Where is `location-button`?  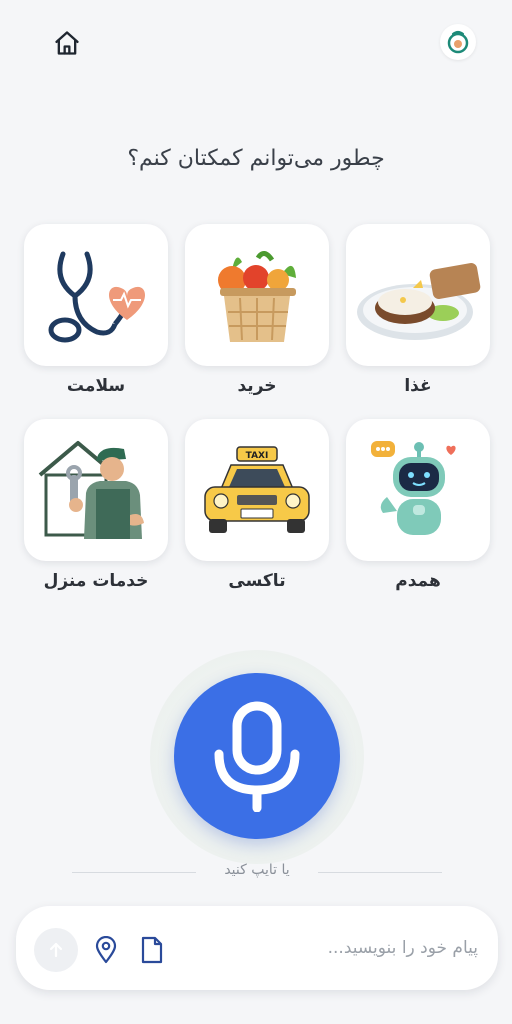
location-button is located at coordinates (106, 950).